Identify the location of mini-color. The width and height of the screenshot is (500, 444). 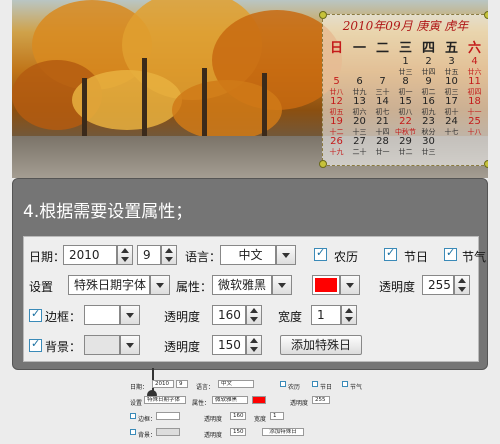
(259, 400).